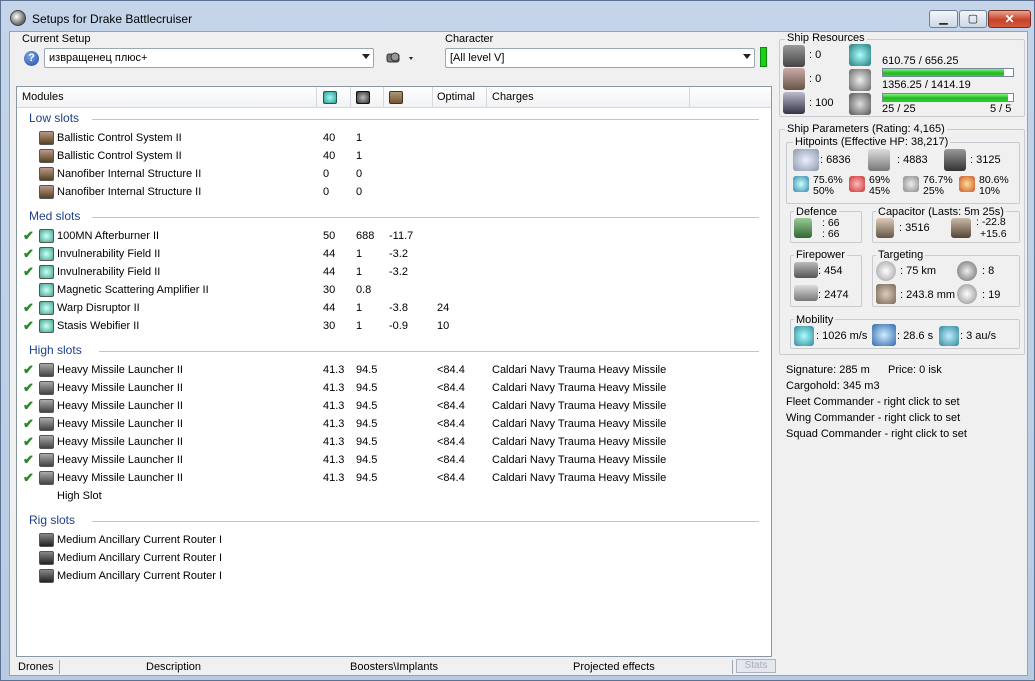 This screenshot has height=681, width=1035. Describe the element at coordinates (43, 97) in the screenshot. I see `col-modules: Modules` at that location.